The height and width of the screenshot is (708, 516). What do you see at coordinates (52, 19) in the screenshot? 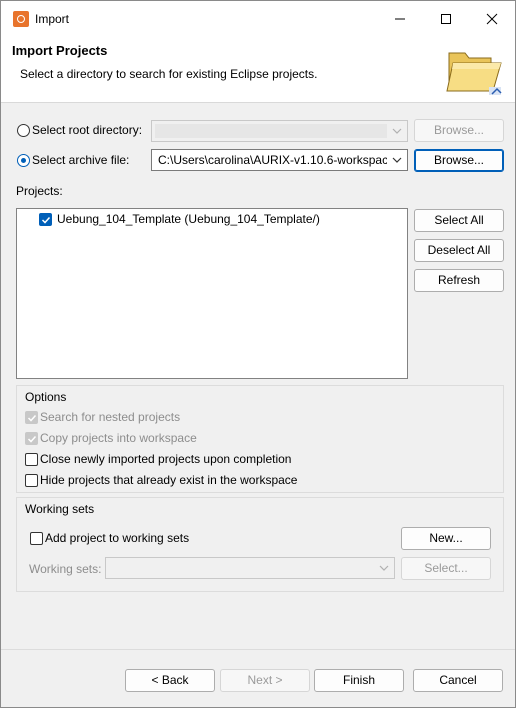
I see `window-title: Import` at bounding box center [52, 19].